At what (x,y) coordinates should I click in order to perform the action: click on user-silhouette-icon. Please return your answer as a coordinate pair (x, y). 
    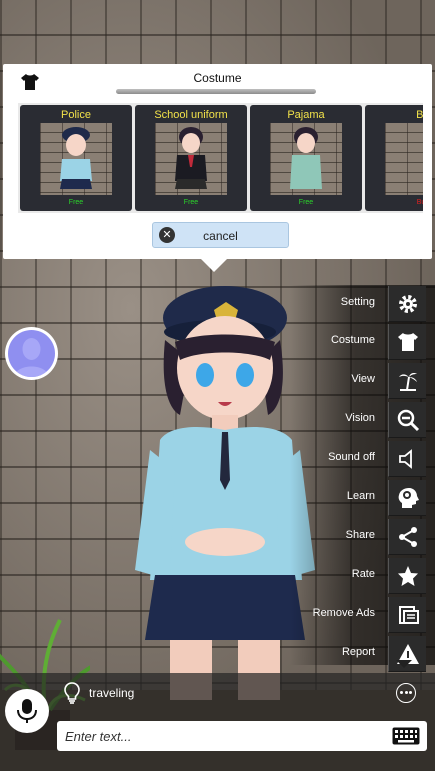
    Looking at the image, I should click on (31, 357).